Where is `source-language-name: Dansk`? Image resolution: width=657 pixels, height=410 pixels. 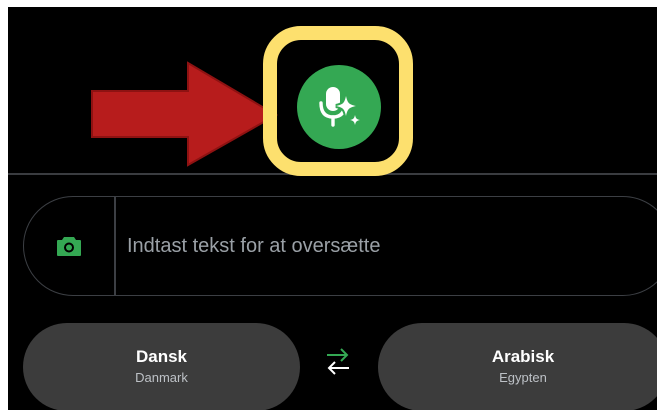
source-language-name: Dansk is located at coordinates (161, 356).